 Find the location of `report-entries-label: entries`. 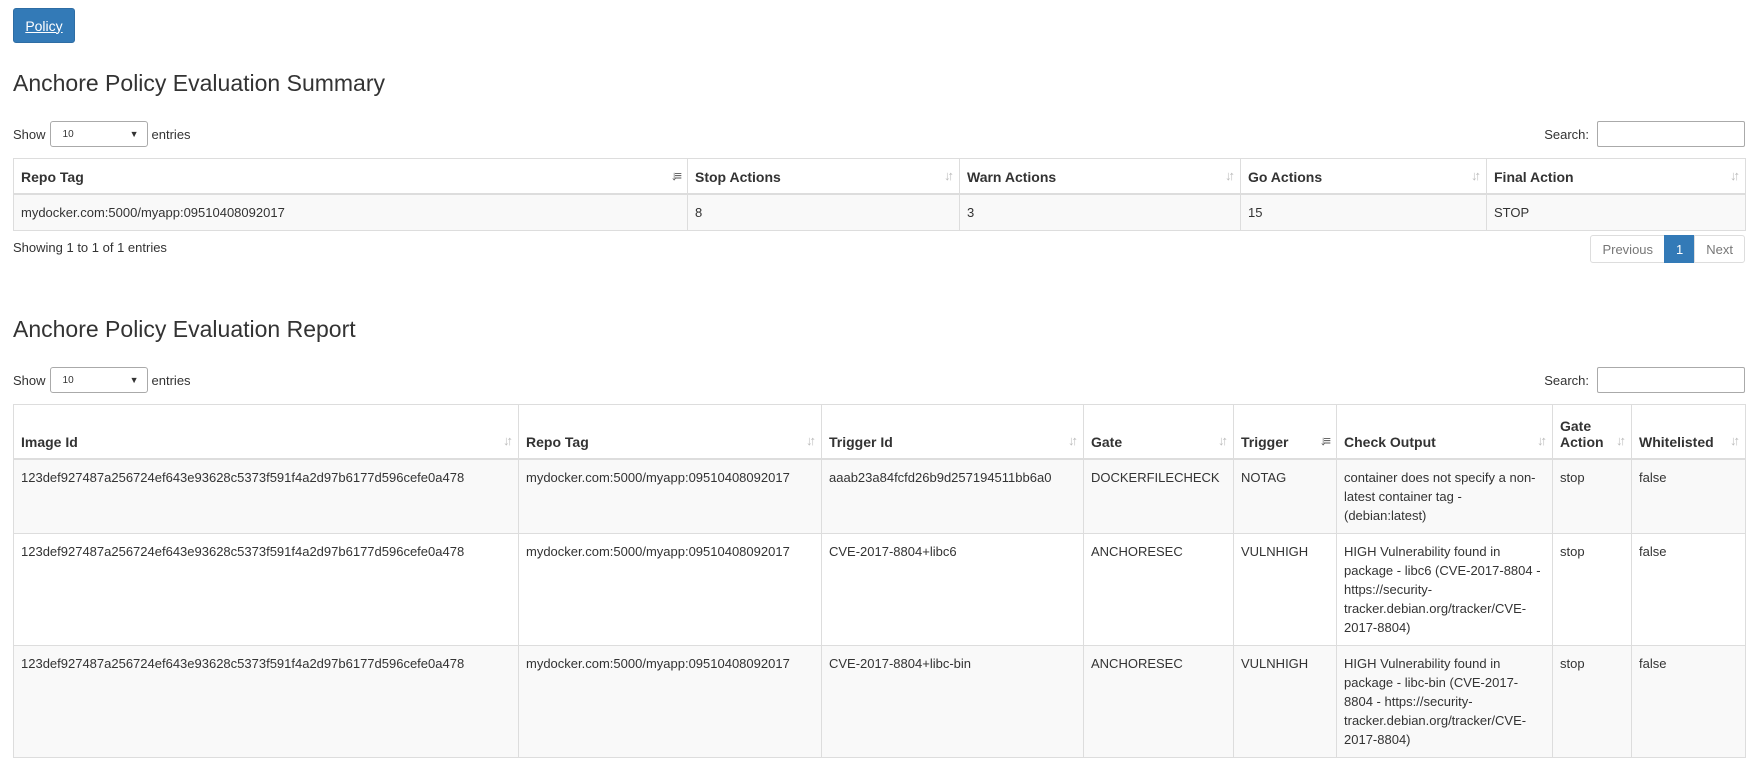

report-entries-label: entries is located at coordinates (171, 380).